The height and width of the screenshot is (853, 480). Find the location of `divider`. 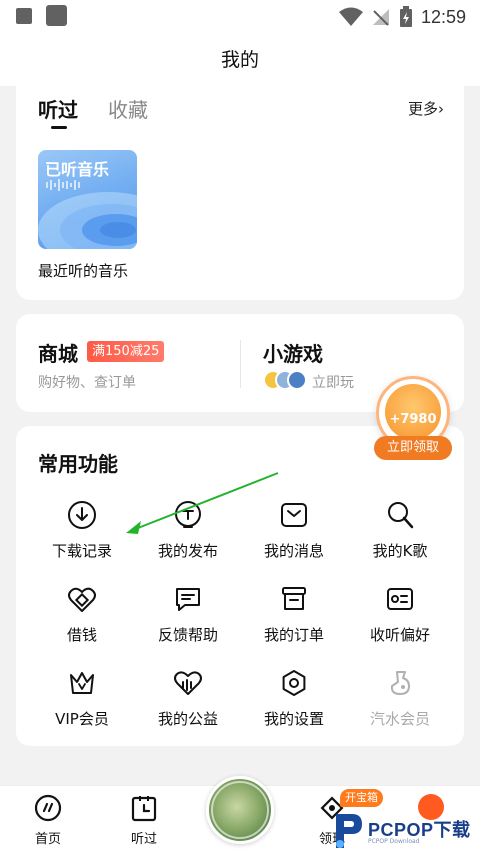

divider is located at coordinates (240, 364).